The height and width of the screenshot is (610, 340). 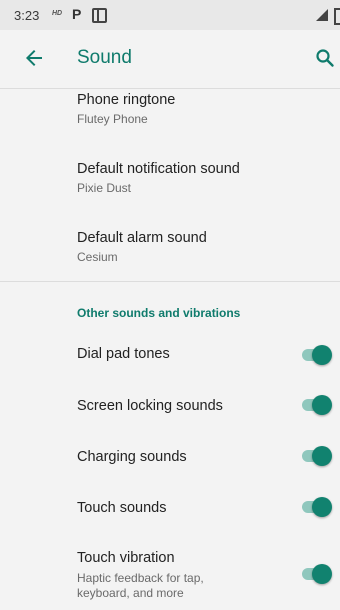 I want to click on signal-icon, so click(x=322, y=15).